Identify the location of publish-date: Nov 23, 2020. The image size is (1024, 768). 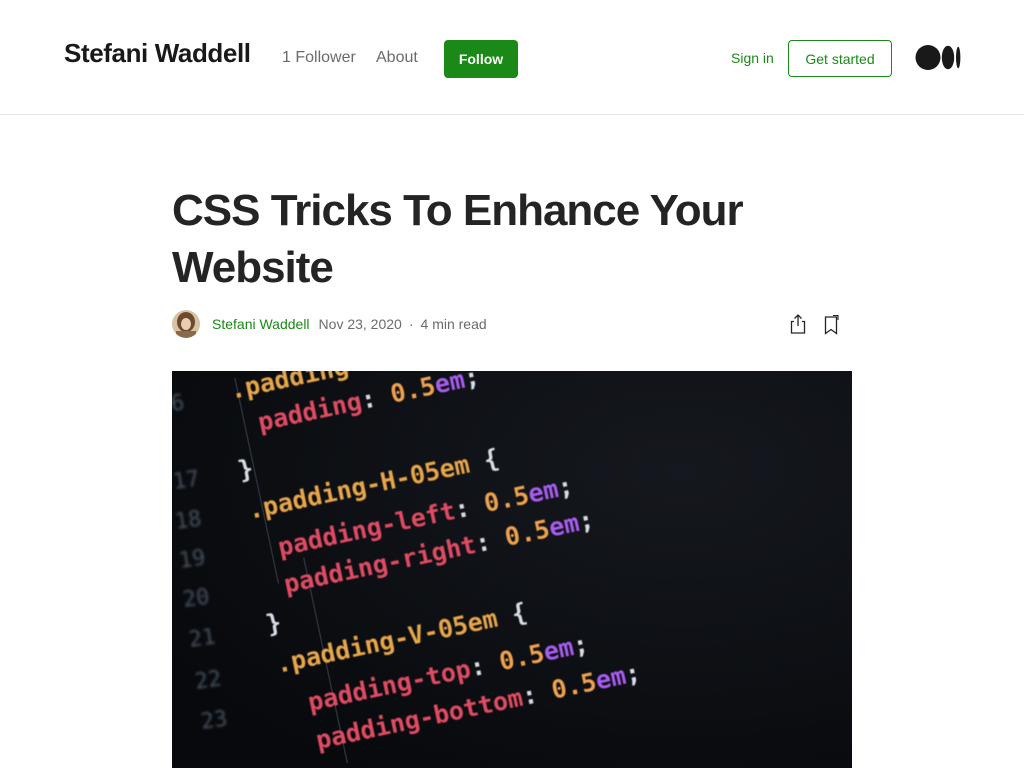
(360, 324).